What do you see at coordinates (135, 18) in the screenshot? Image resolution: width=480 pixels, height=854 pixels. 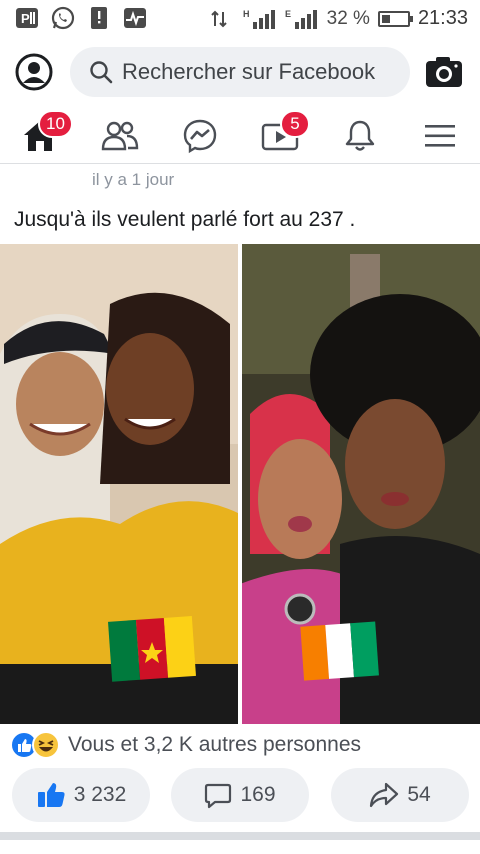 I see `activity-icon` at bounding box center [135, 18].